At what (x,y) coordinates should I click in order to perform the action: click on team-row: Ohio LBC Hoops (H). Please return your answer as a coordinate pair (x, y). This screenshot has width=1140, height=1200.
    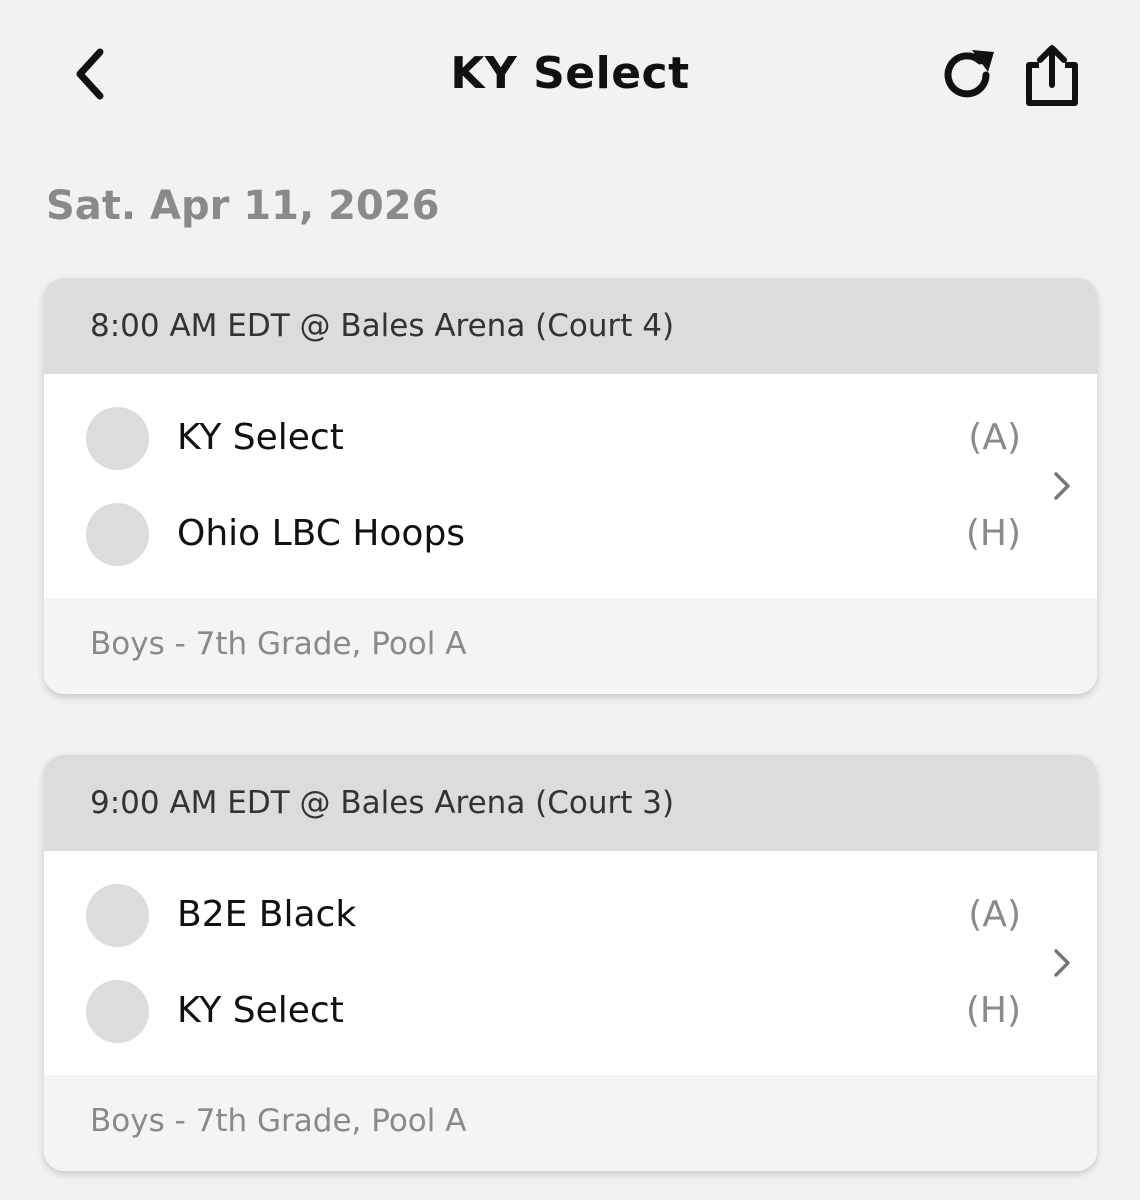
    Looking at the image, I should click on (570, 535).